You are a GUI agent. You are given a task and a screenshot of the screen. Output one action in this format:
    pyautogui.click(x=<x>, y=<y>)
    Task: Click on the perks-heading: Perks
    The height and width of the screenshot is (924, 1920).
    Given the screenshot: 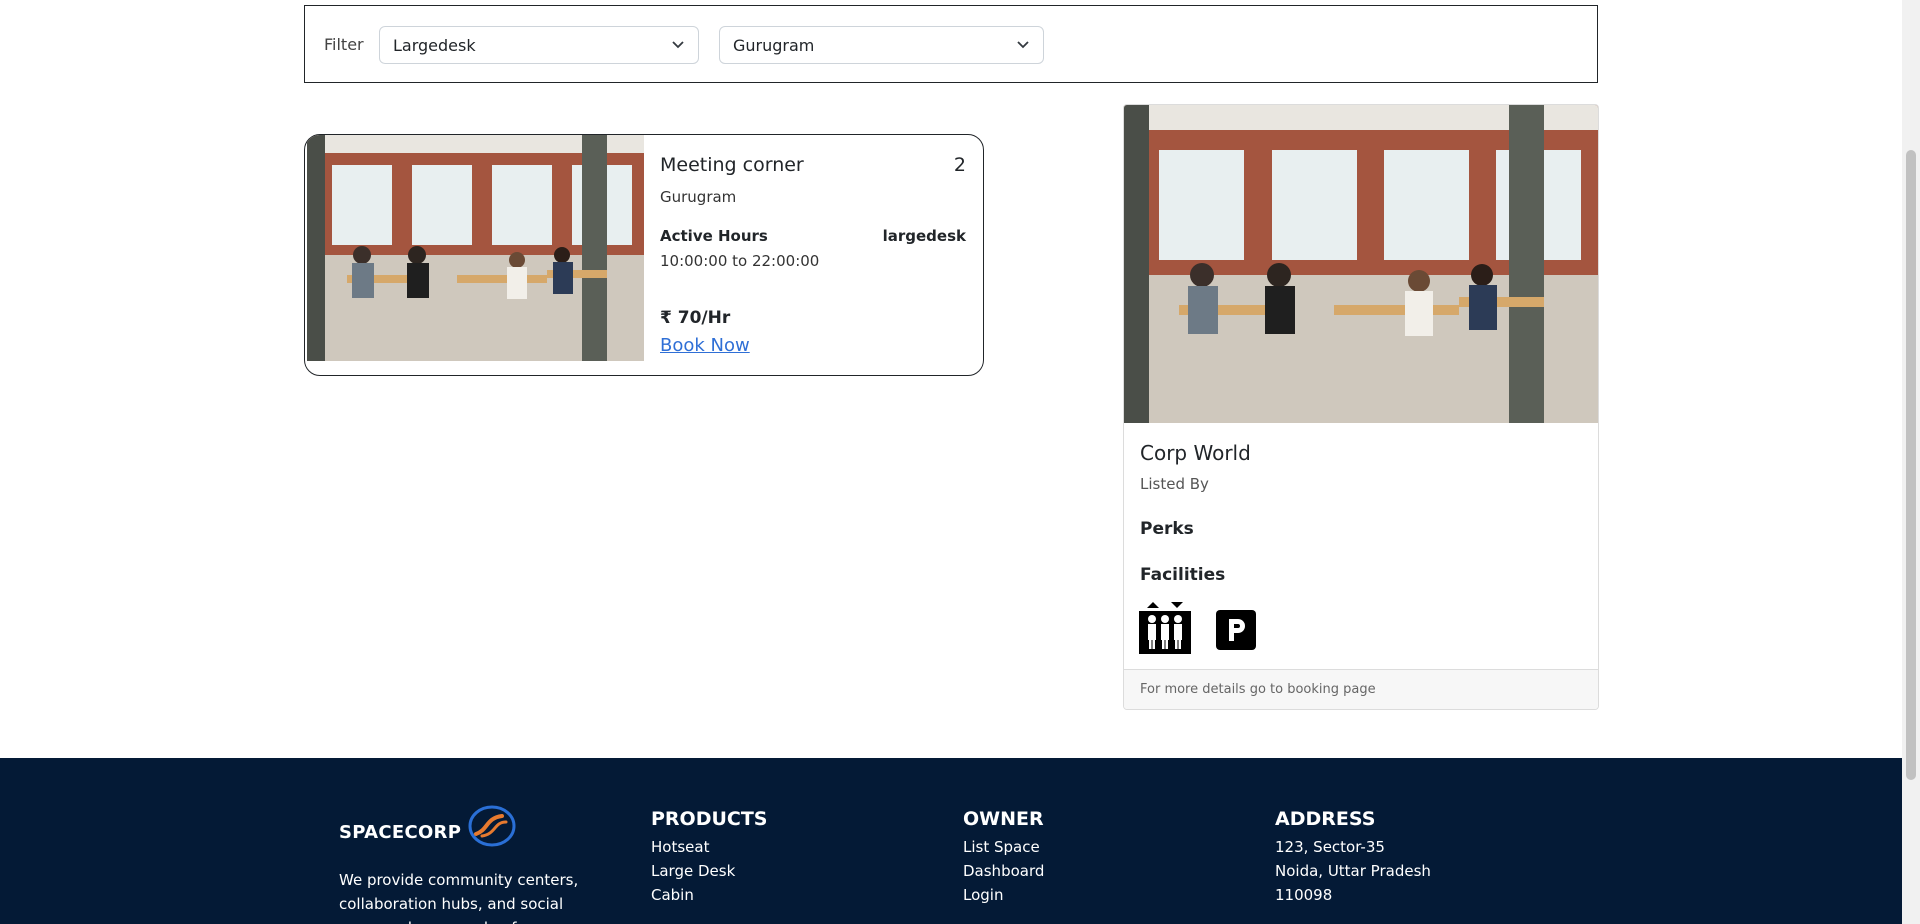 What is the action you would take?
    pyautogui.click(x=1167, y=529)
    